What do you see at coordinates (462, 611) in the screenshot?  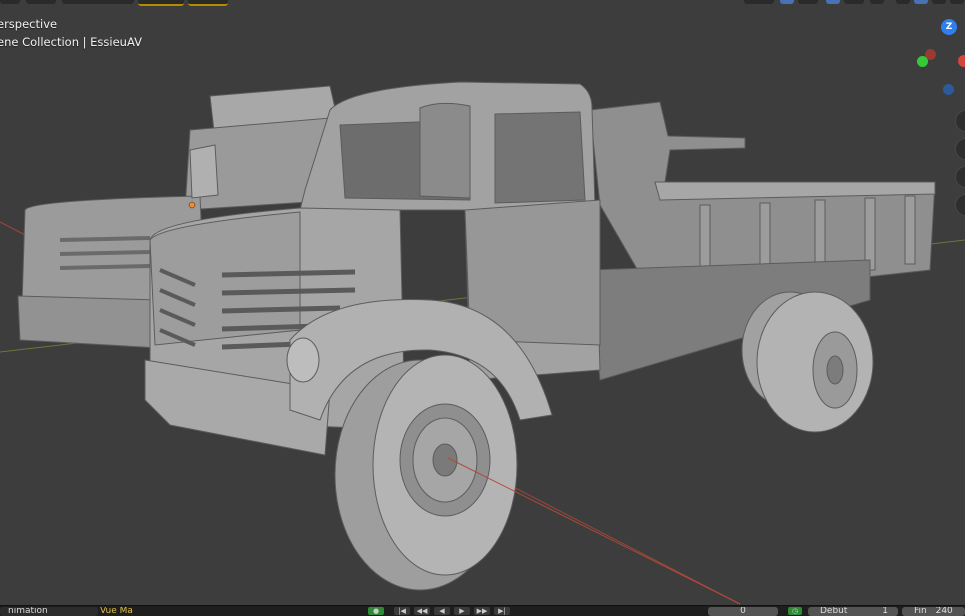 I see `play-button: ▶` at bounding box center [462, 611].